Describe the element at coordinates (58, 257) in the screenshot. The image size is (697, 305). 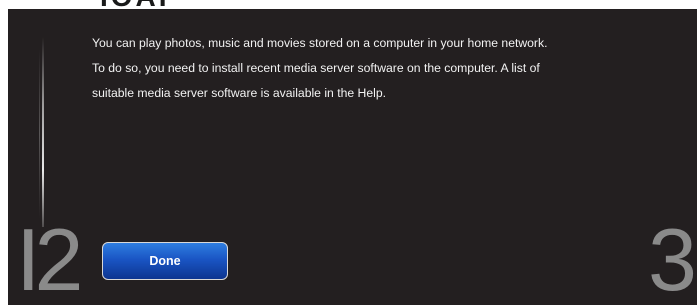
I see `current-step-number: 2` at that location.